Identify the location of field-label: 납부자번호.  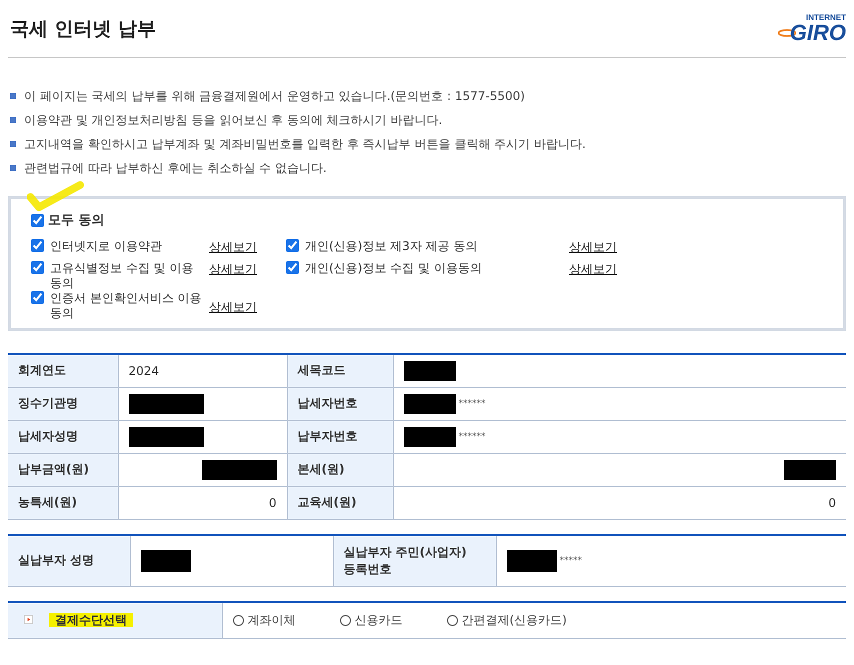
(340, 436).